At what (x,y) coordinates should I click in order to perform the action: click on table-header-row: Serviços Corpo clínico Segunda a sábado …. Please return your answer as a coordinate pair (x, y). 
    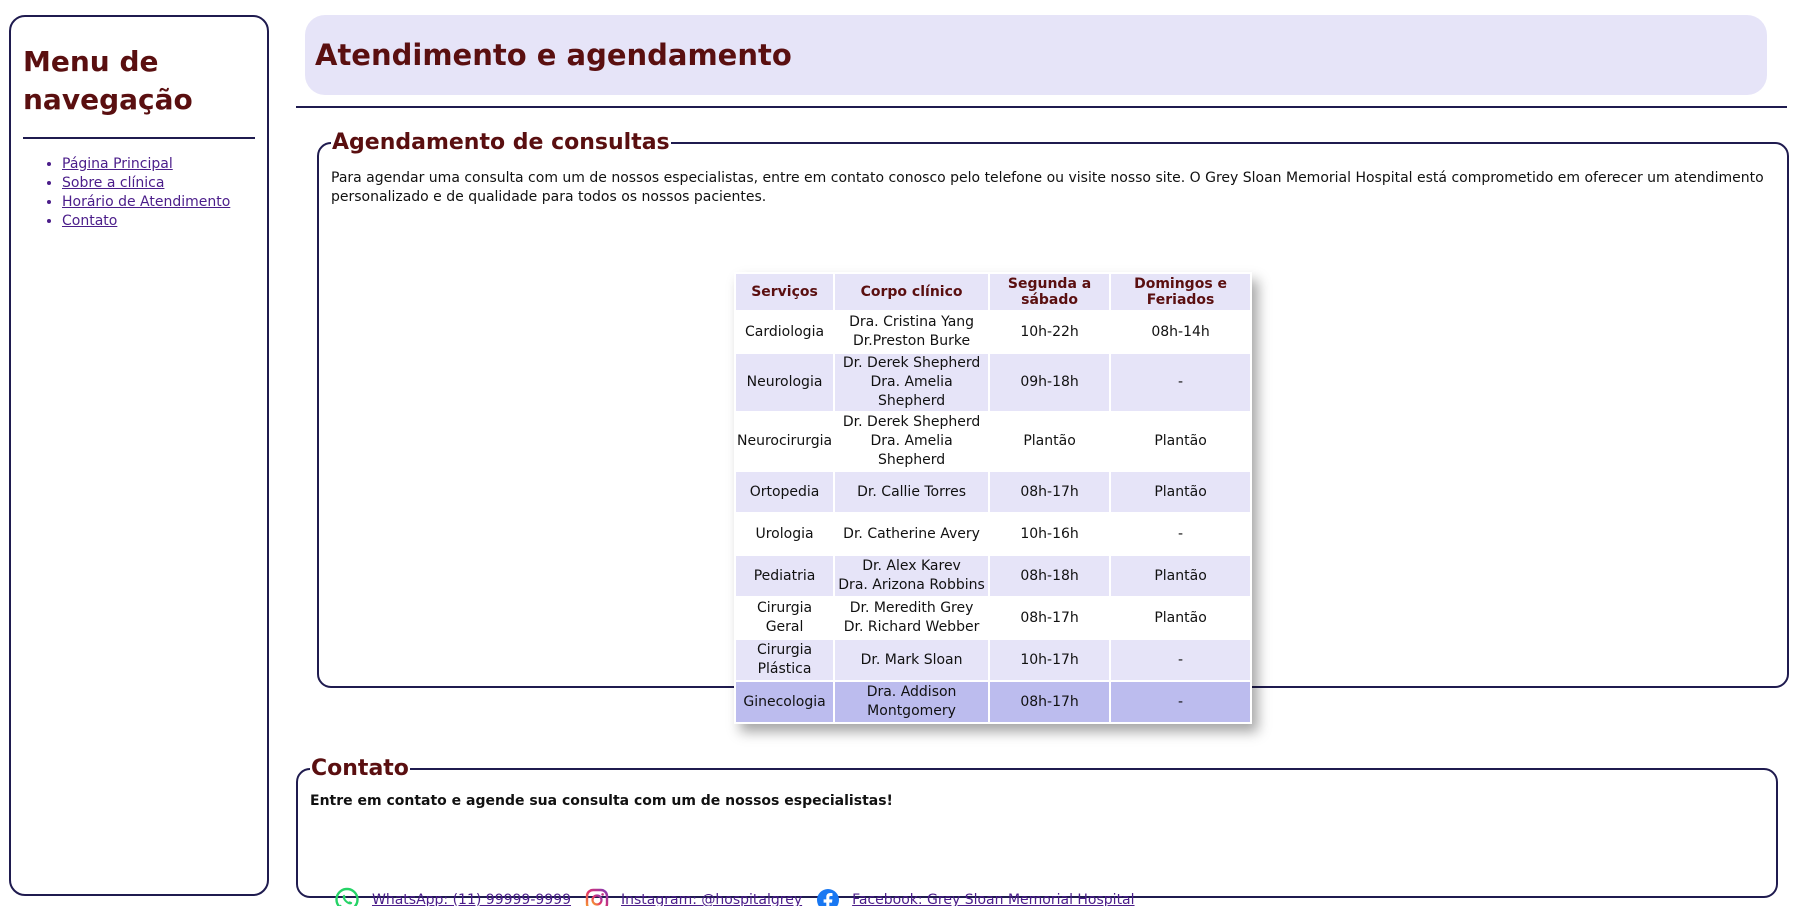
    Looking at the image, I should click on (993, 292).